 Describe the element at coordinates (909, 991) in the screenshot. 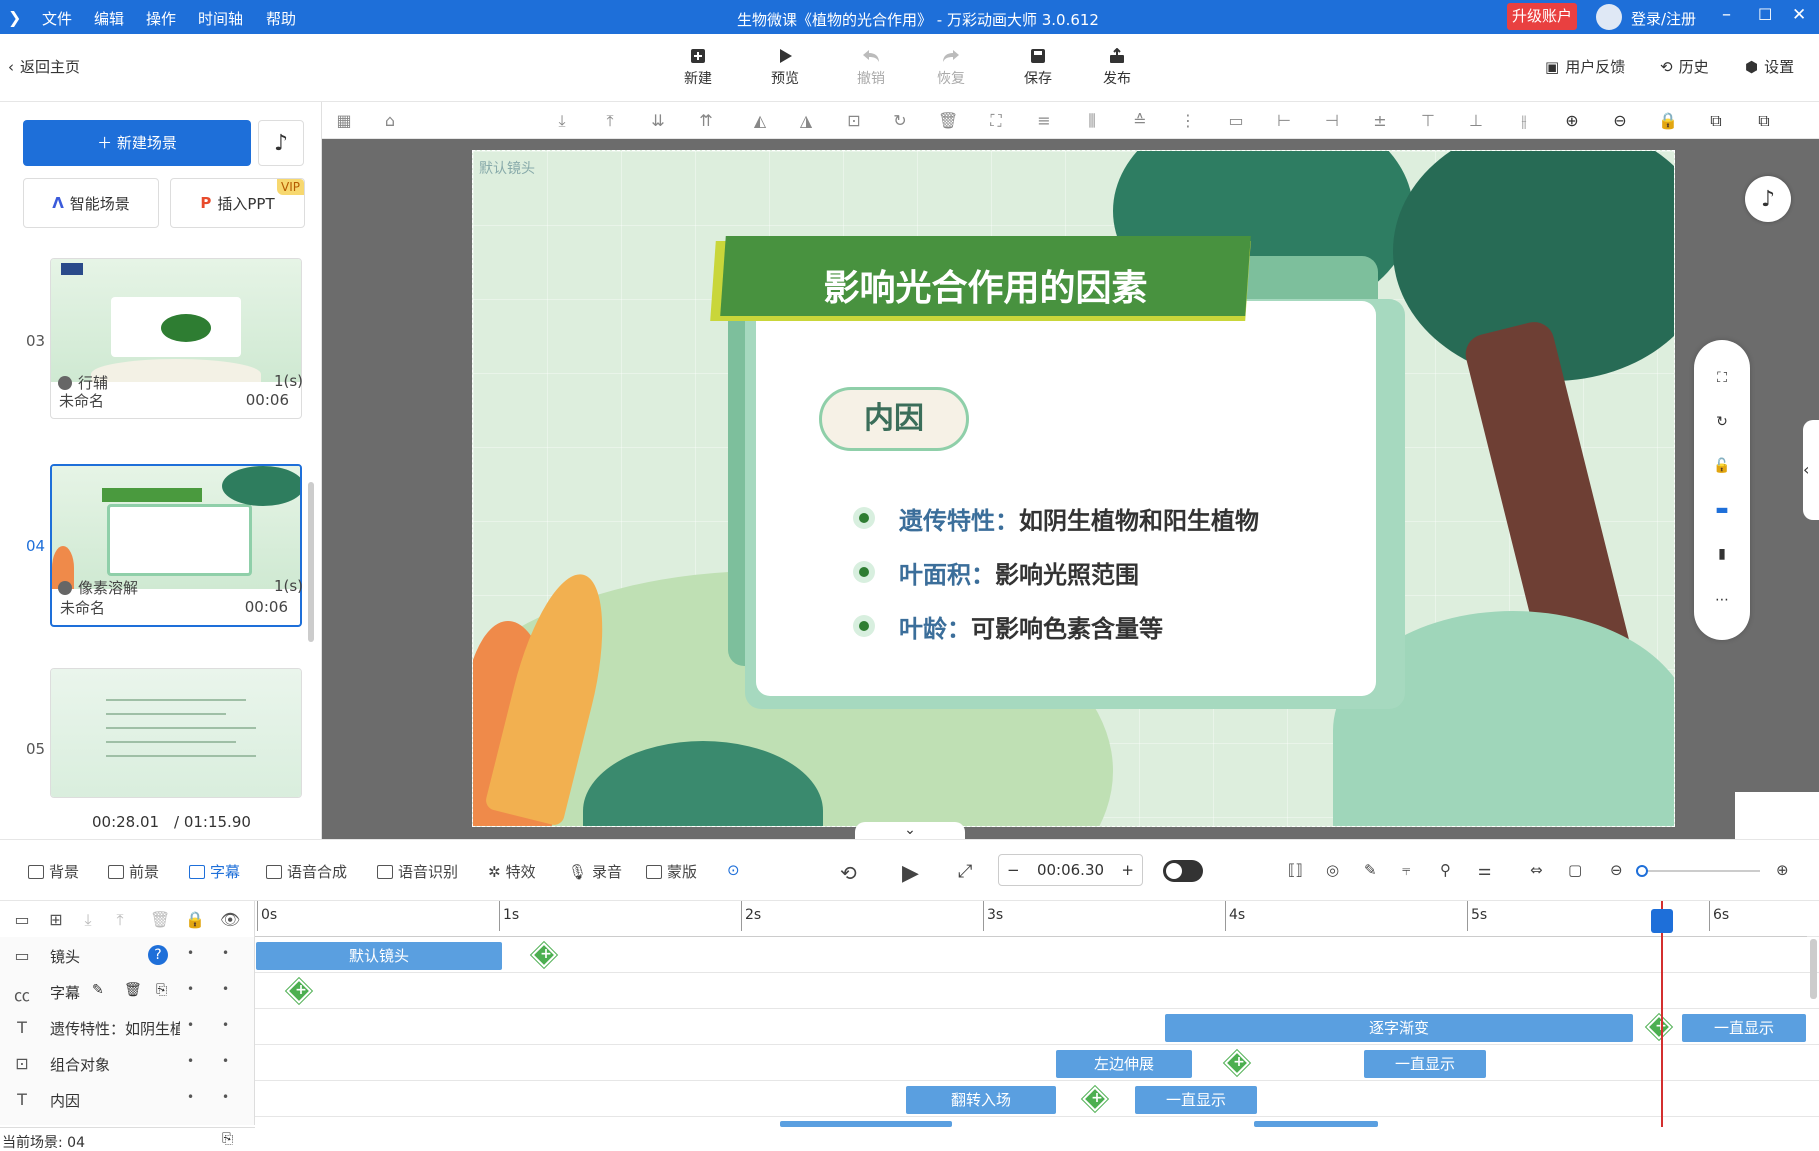

I see `track-subtitle: ㏄字幕 ✎ 🗑 ⎘ • •` at that location.